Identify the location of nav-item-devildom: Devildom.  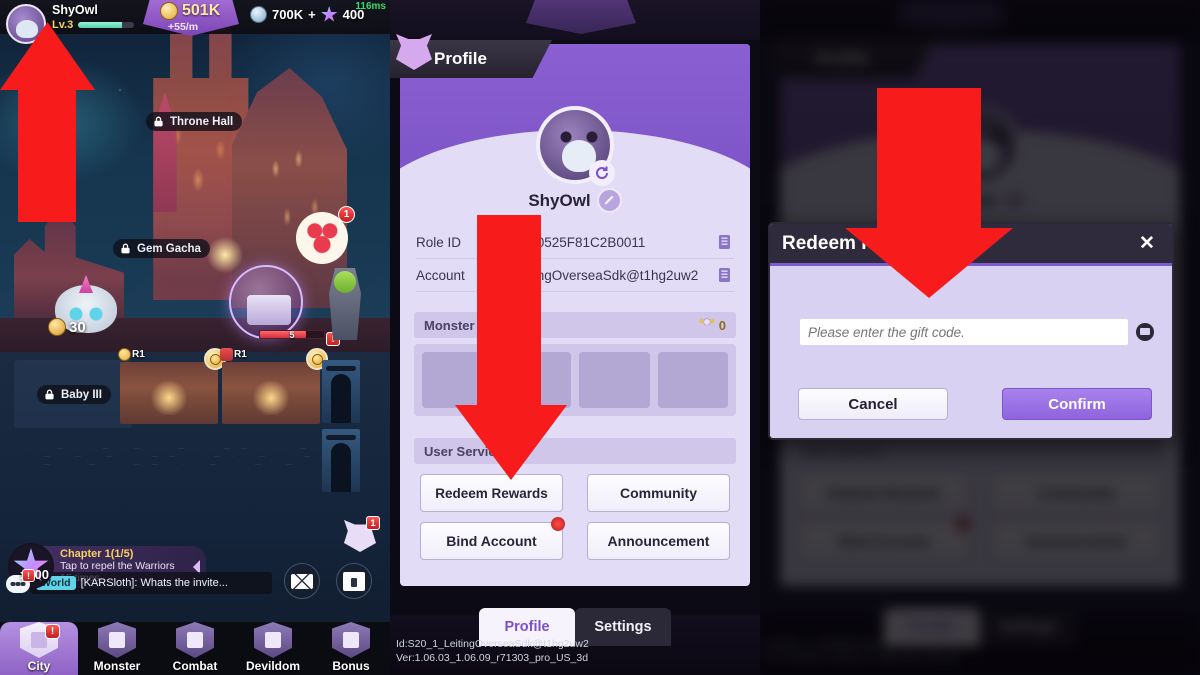
(273, 648).